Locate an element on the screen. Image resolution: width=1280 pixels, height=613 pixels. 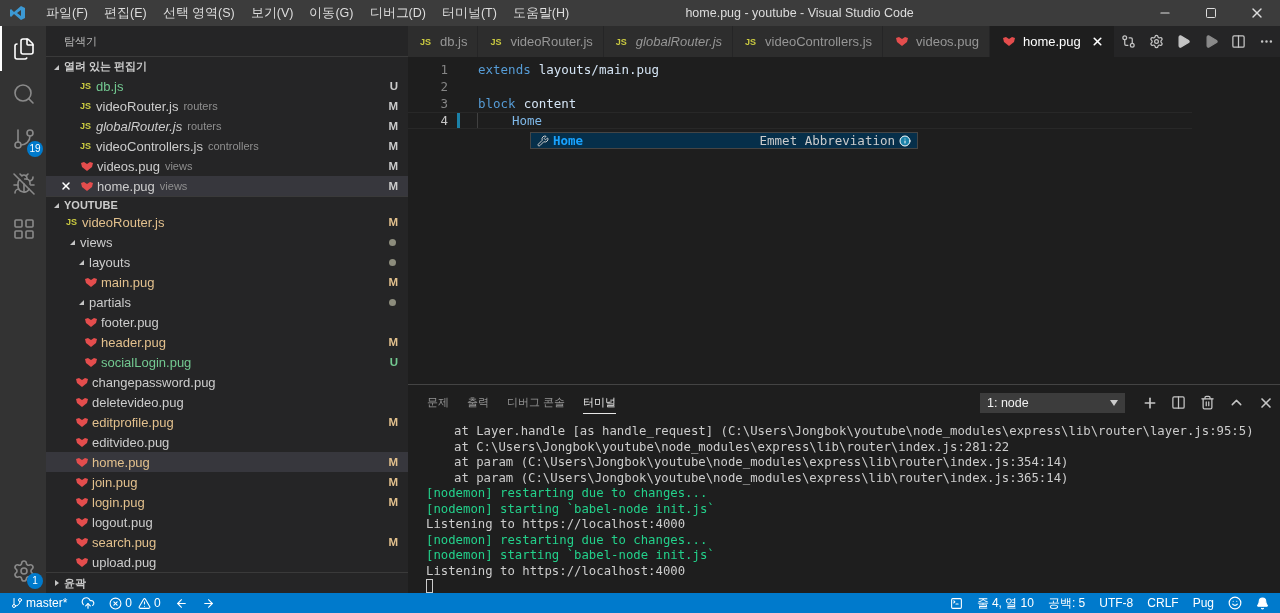
open-editor-item: home.pug views M is located at coordinates (227, 186).